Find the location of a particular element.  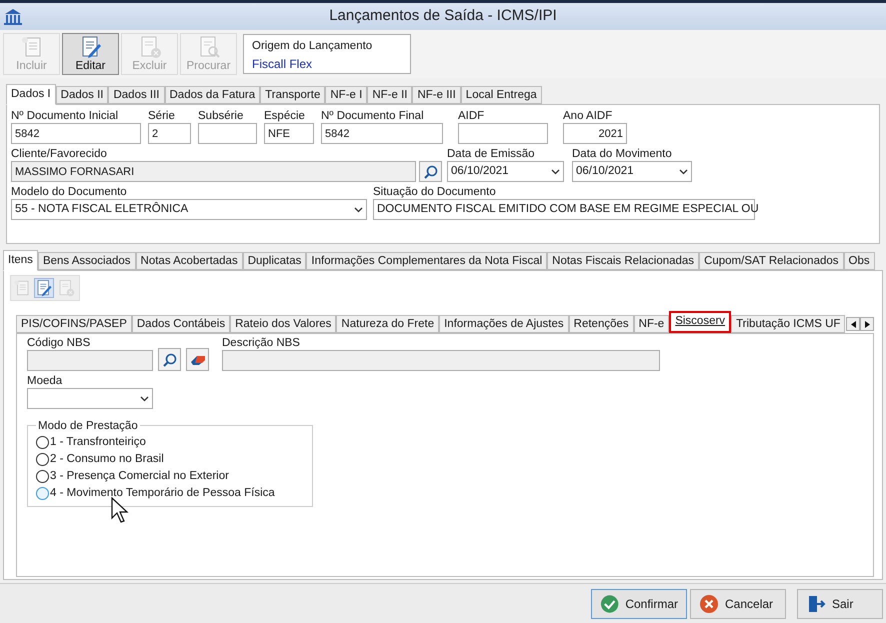

input-field: 2021 is located at coordinates (595, 133).